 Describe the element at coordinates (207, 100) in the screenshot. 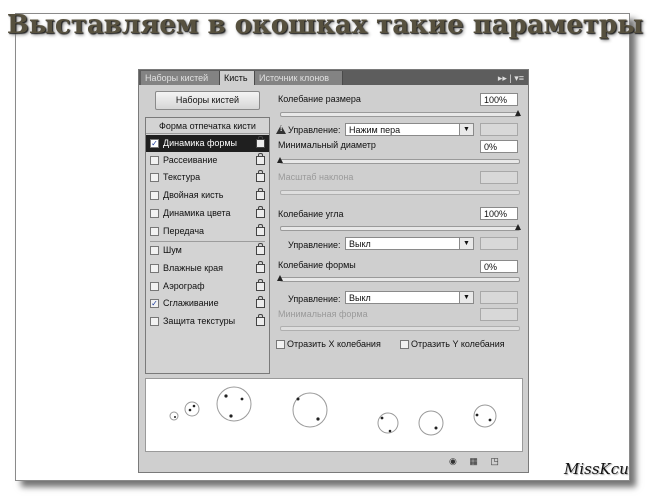

I see `brush-presets-button: Наборы кистей` at that location.